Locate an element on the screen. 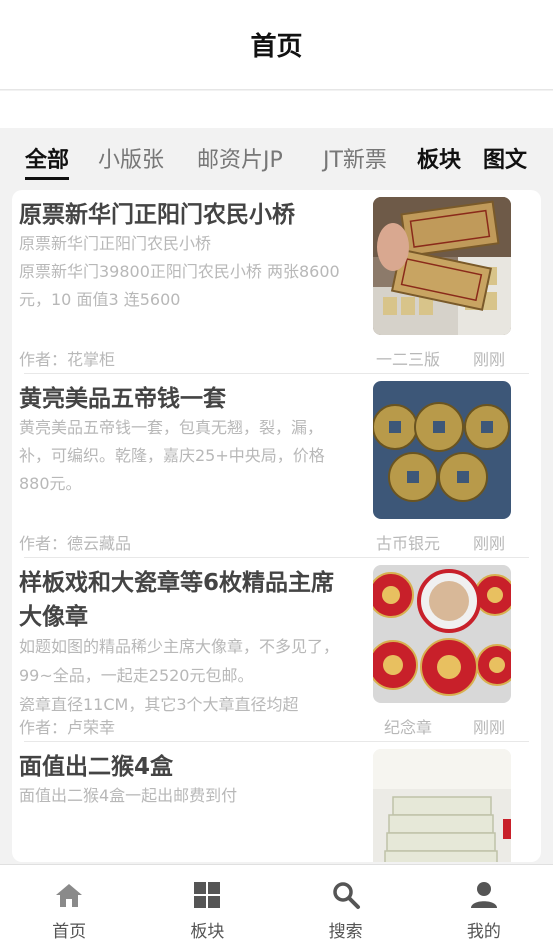 The image size is (553, 950). header-spacer is located at coordinates (276, 109).